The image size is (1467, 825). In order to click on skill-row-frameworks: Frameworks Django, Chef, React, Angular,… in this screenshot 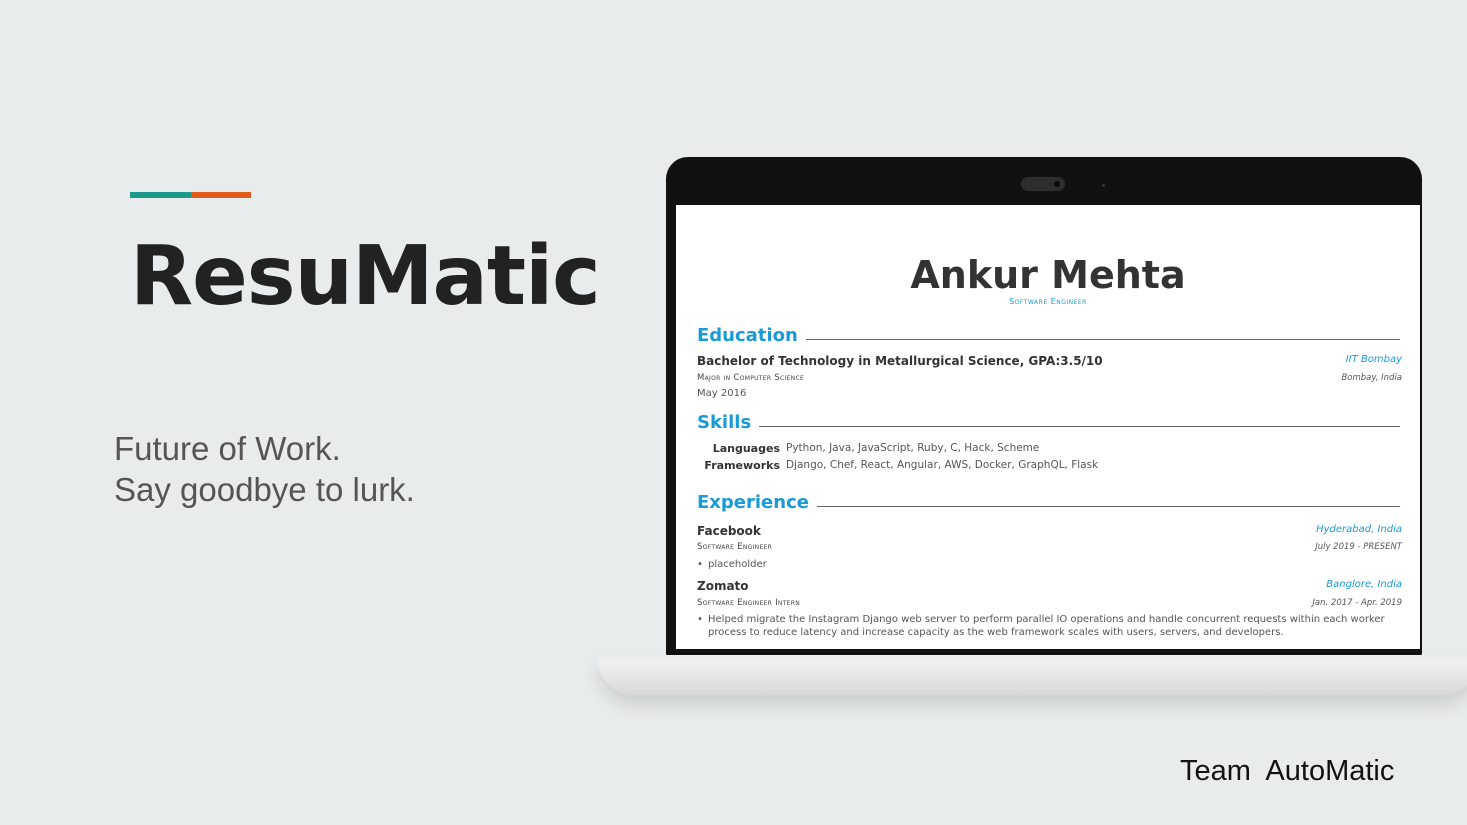, I will do `click(897, 465)`.